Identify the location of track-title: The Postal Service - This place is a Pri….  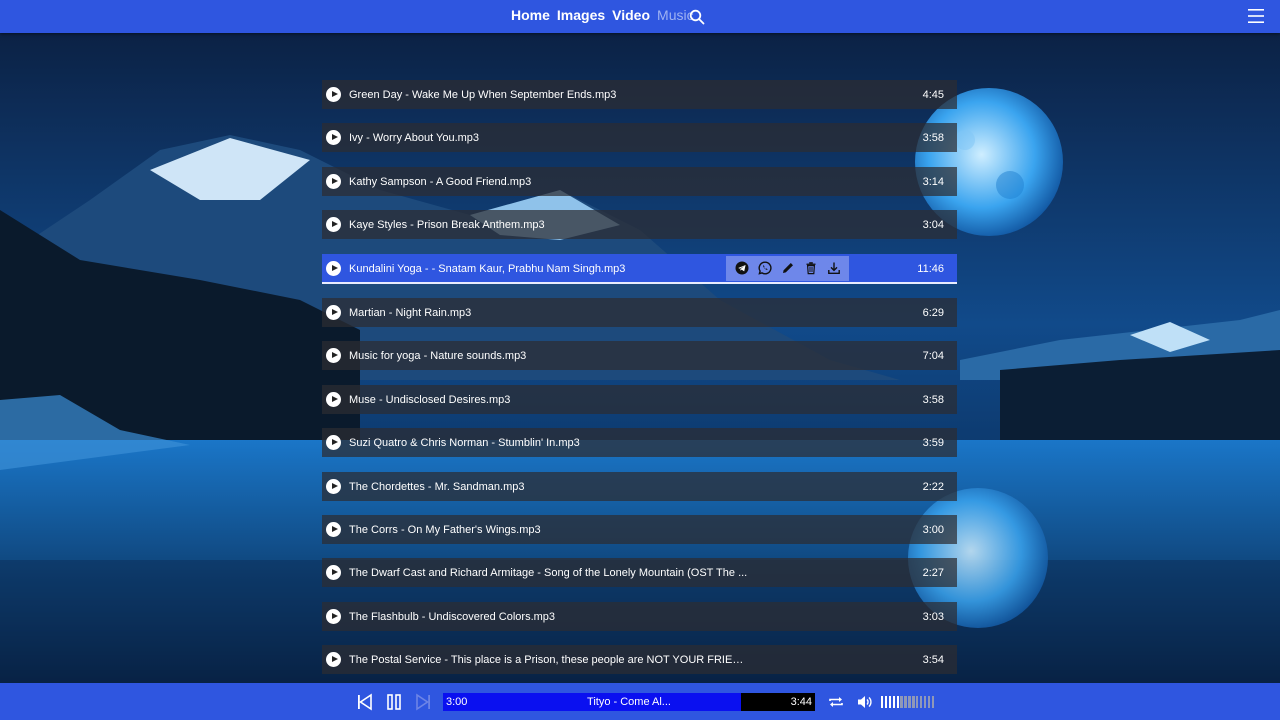
(549, 660).